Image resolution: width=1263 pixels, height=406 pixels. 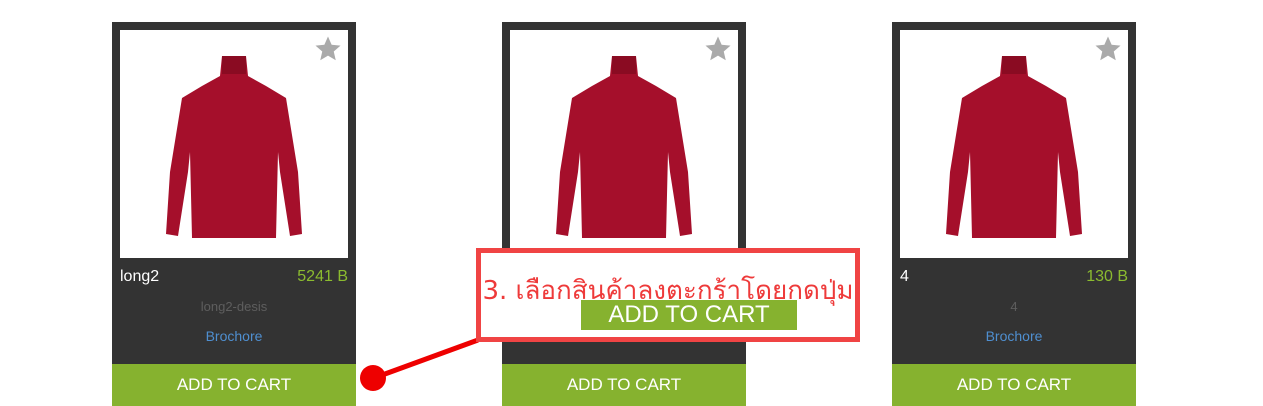 What do you see at coordinates (419, 364) in the screenshot?
I see `callout-pointer` at bounding box center [419, 364].